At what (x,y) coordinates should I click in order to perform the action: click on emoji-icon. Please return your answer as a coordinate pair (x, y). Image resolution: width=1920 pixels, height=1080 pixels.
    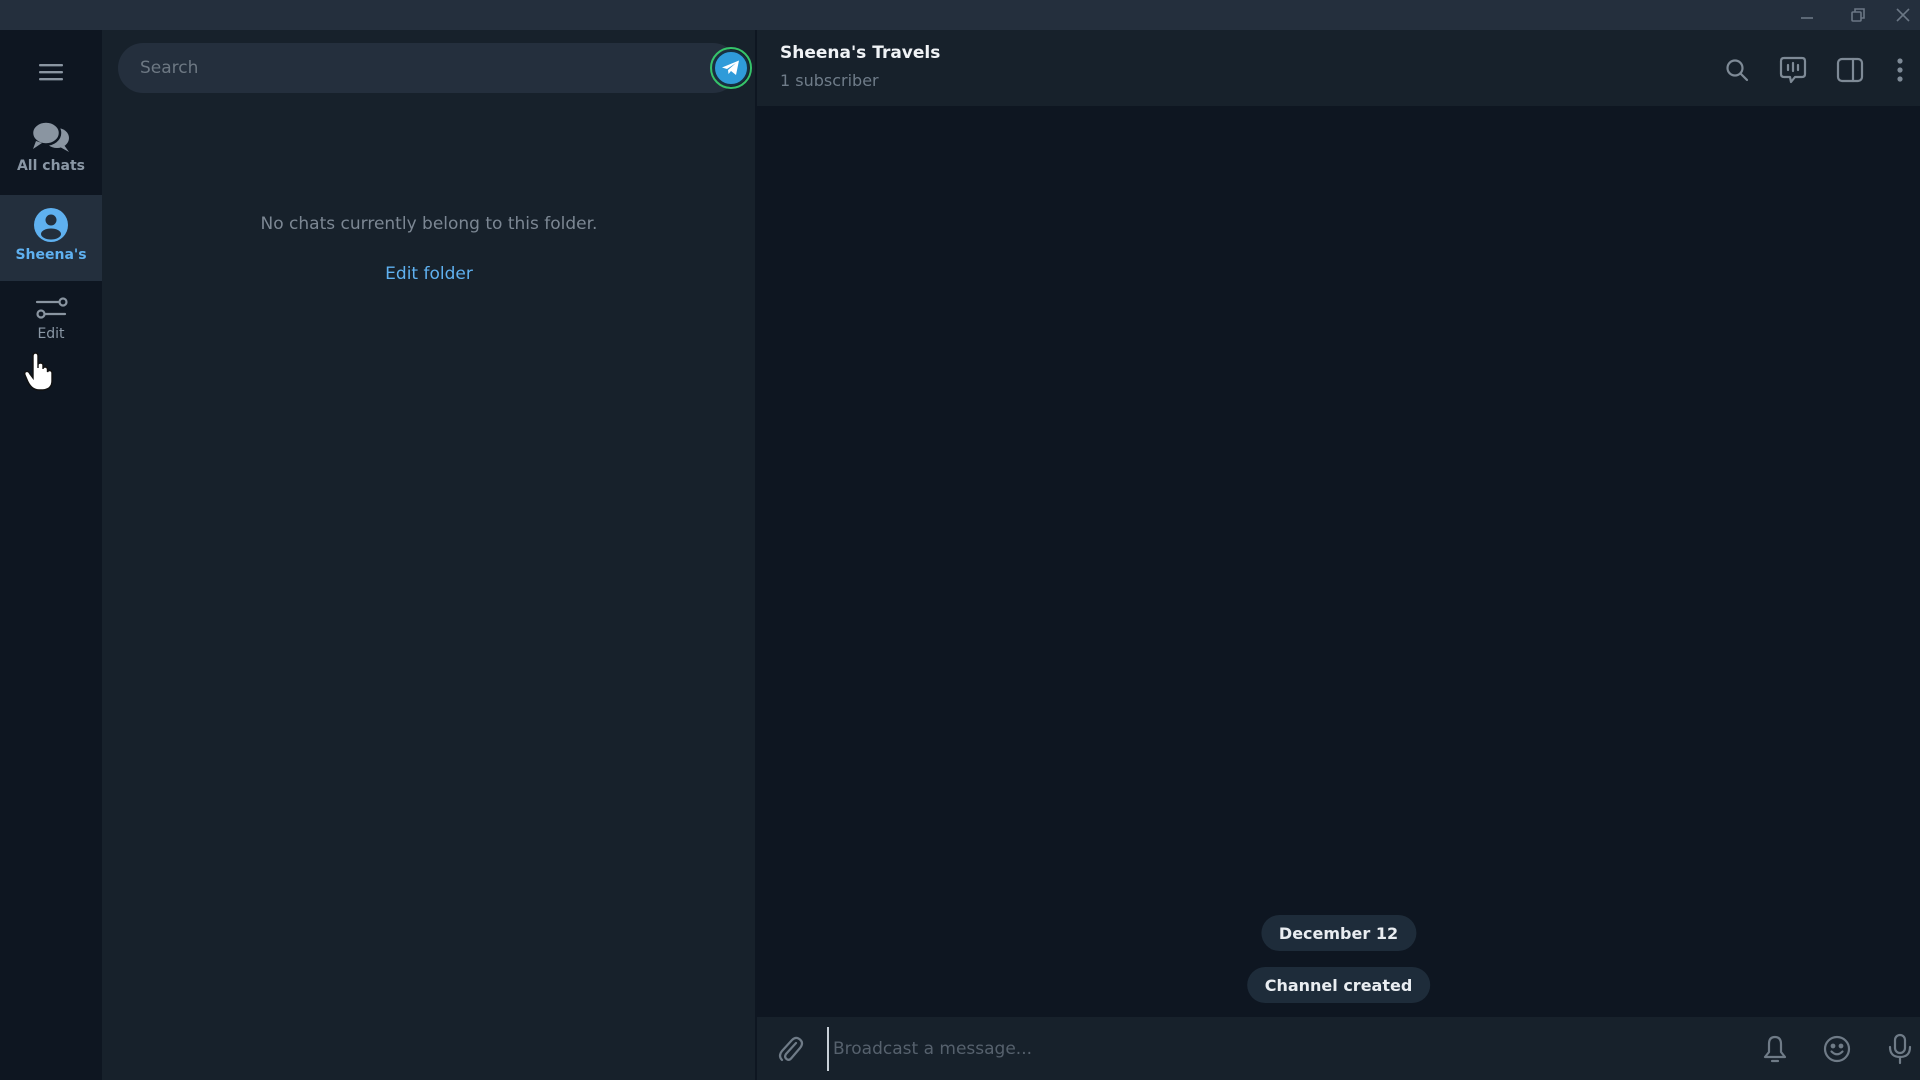
    Looking at the image, I should click on (1837, 1049).